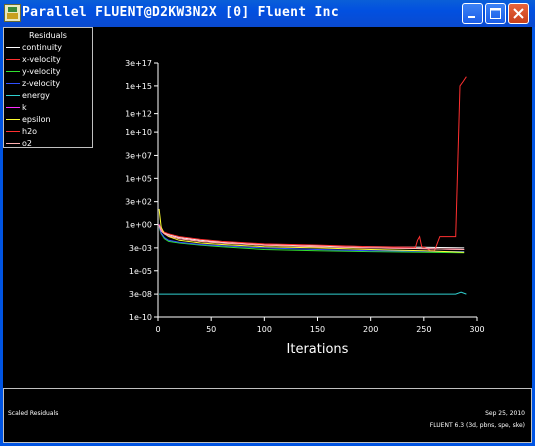  I want to click on legend-label: x-velocity, so click(41, 59).